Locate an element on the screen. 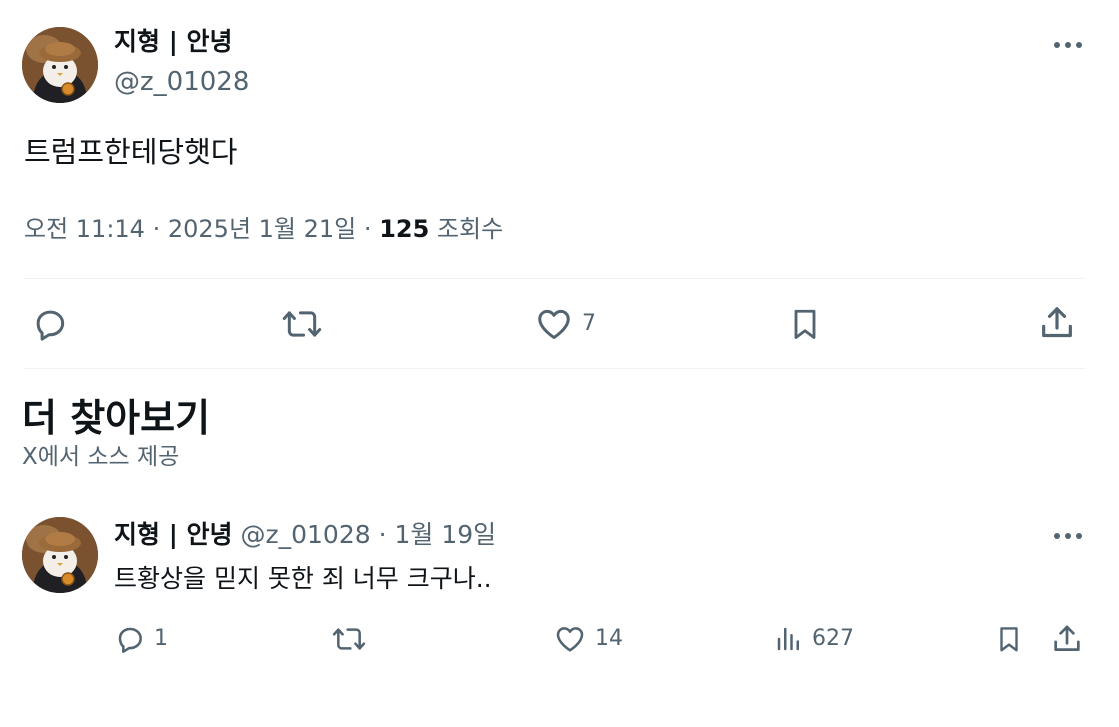 This screenshot has width=1119, height=727. like-button: 14 is located at coordinates (588, 639).